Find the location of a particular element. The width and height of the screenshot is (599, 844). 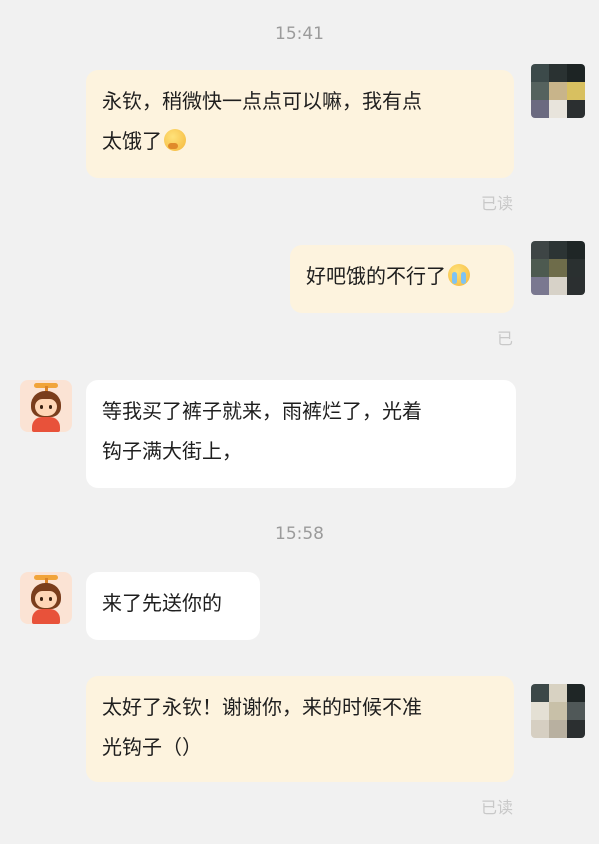

message-bubble-incoming: 等我买了裤子就来，雨裤烂了，光着 钩子满大街上， is located at coordinates (301, 434).